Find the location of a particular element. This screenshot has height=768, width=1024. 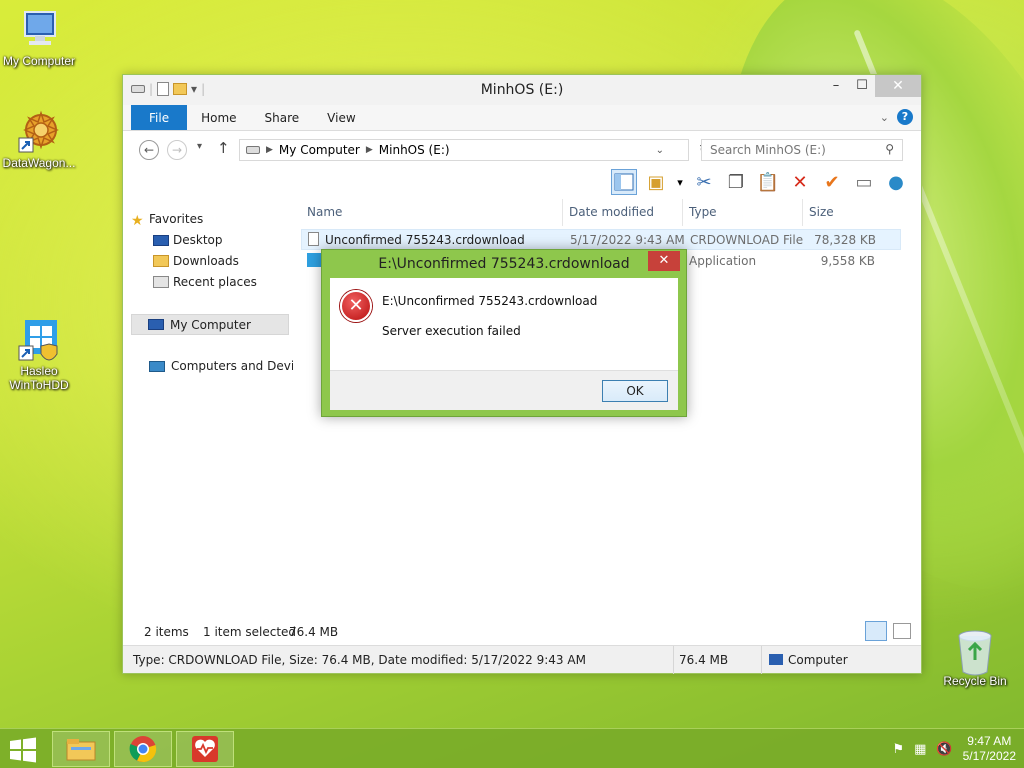

dialog-message: Server execution failed is located at coordinates (451, 331).